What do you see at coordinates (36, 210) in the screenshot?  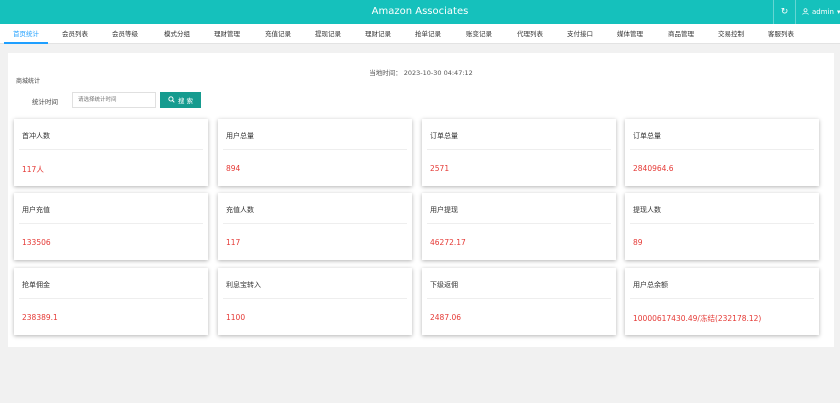 I see `card-title: 用户充值` at bounding box center [36, 210].